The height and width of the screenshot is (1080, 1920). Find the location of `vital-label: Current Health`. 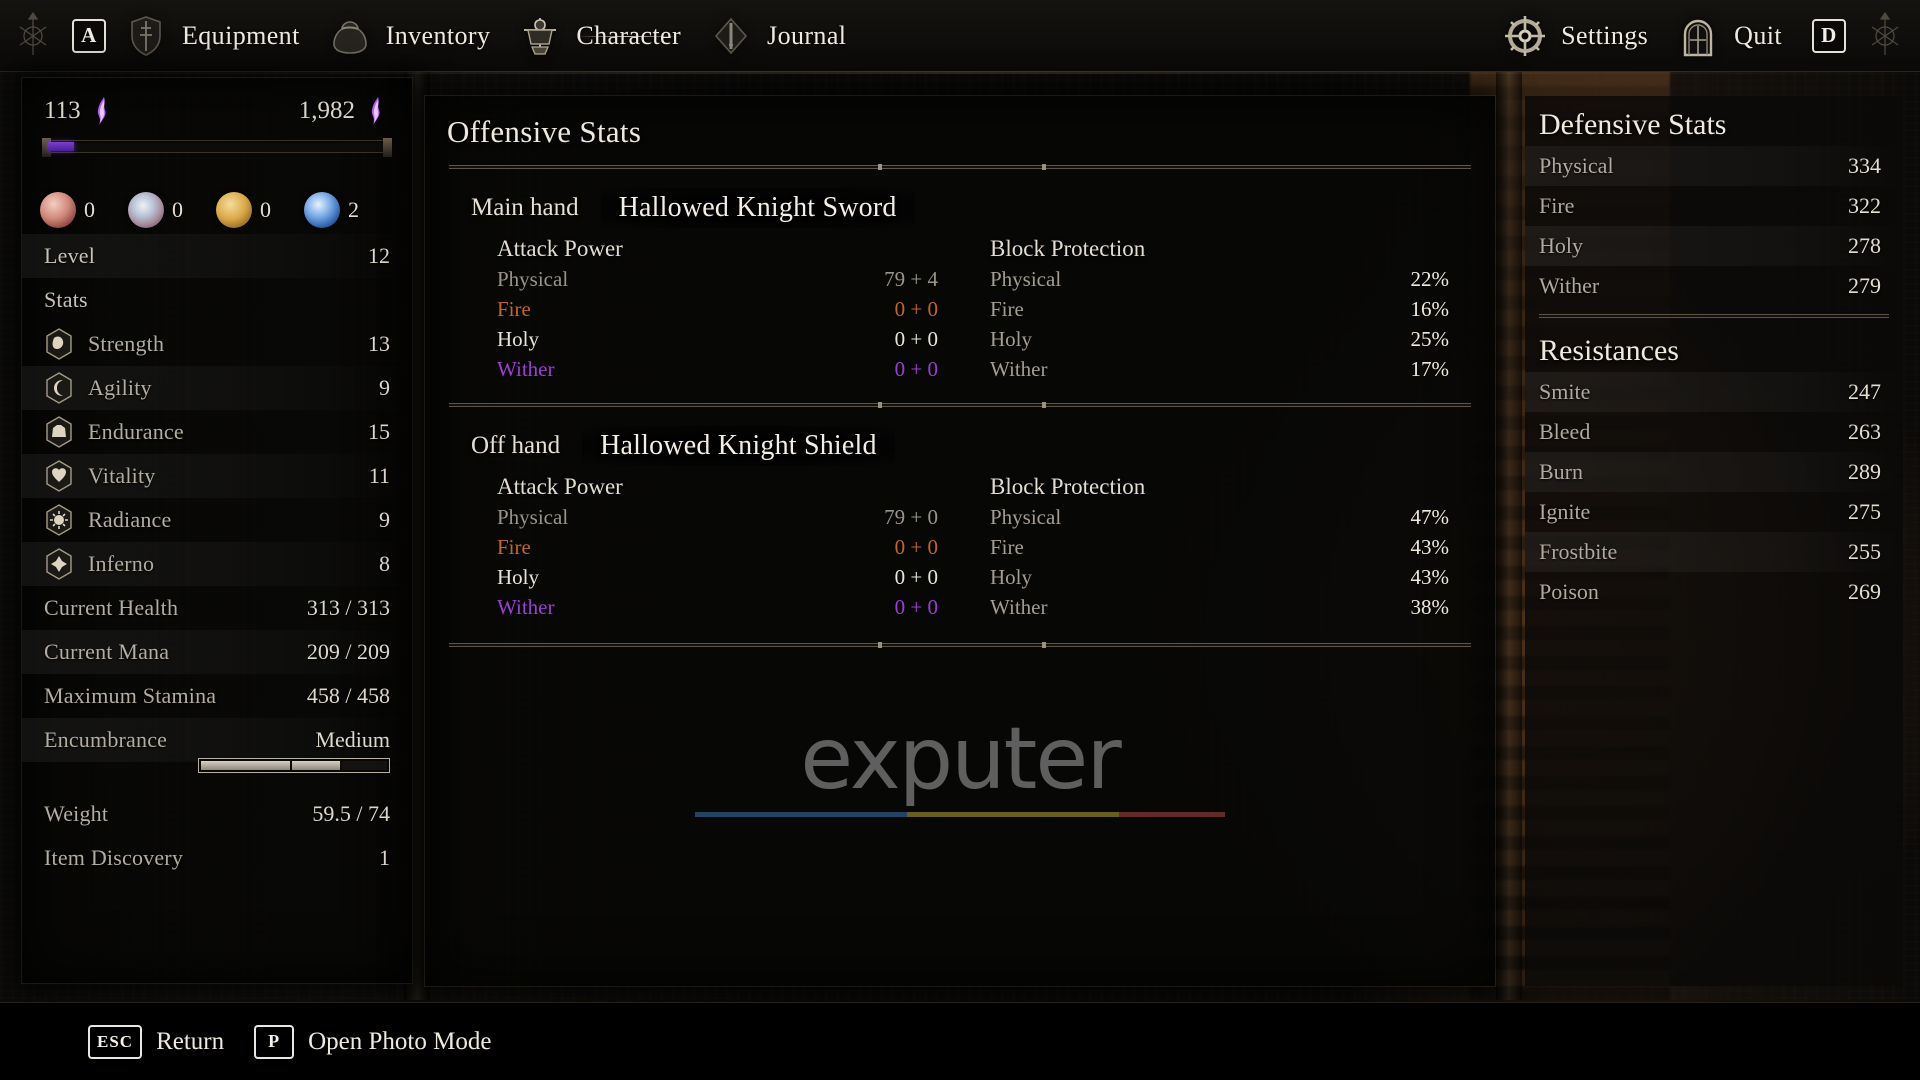

vital-label: Current Health is located at coordinates (111, 607).